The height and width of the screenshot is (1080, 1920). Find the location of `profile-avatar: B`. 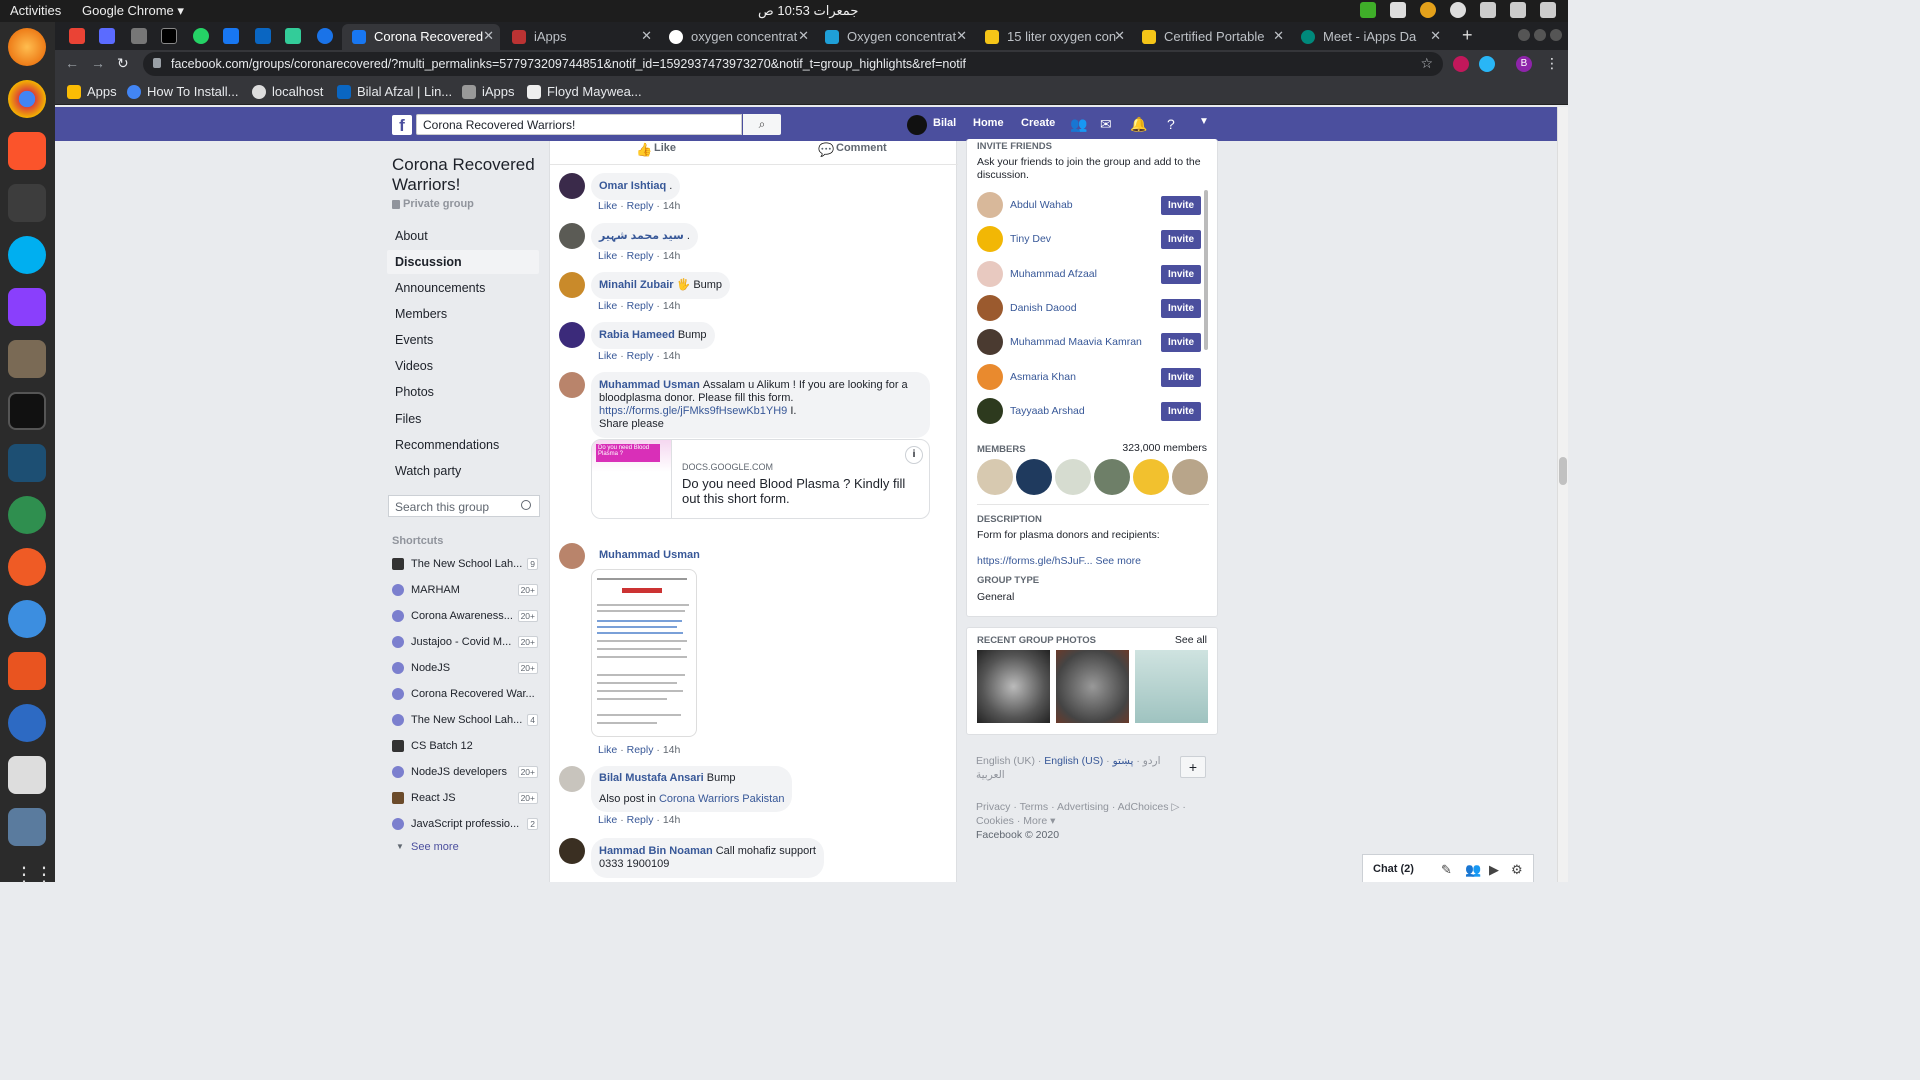

profile-avatar: B is located at coordinates (1524, 64).